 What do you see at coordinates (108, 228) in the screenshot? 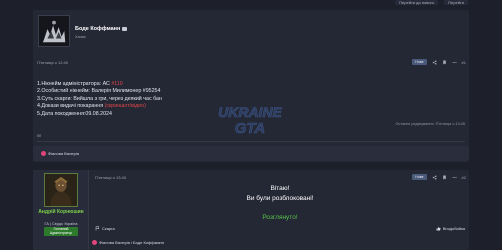
I see `report-label: Скарга` at bounding box center [108, 228].